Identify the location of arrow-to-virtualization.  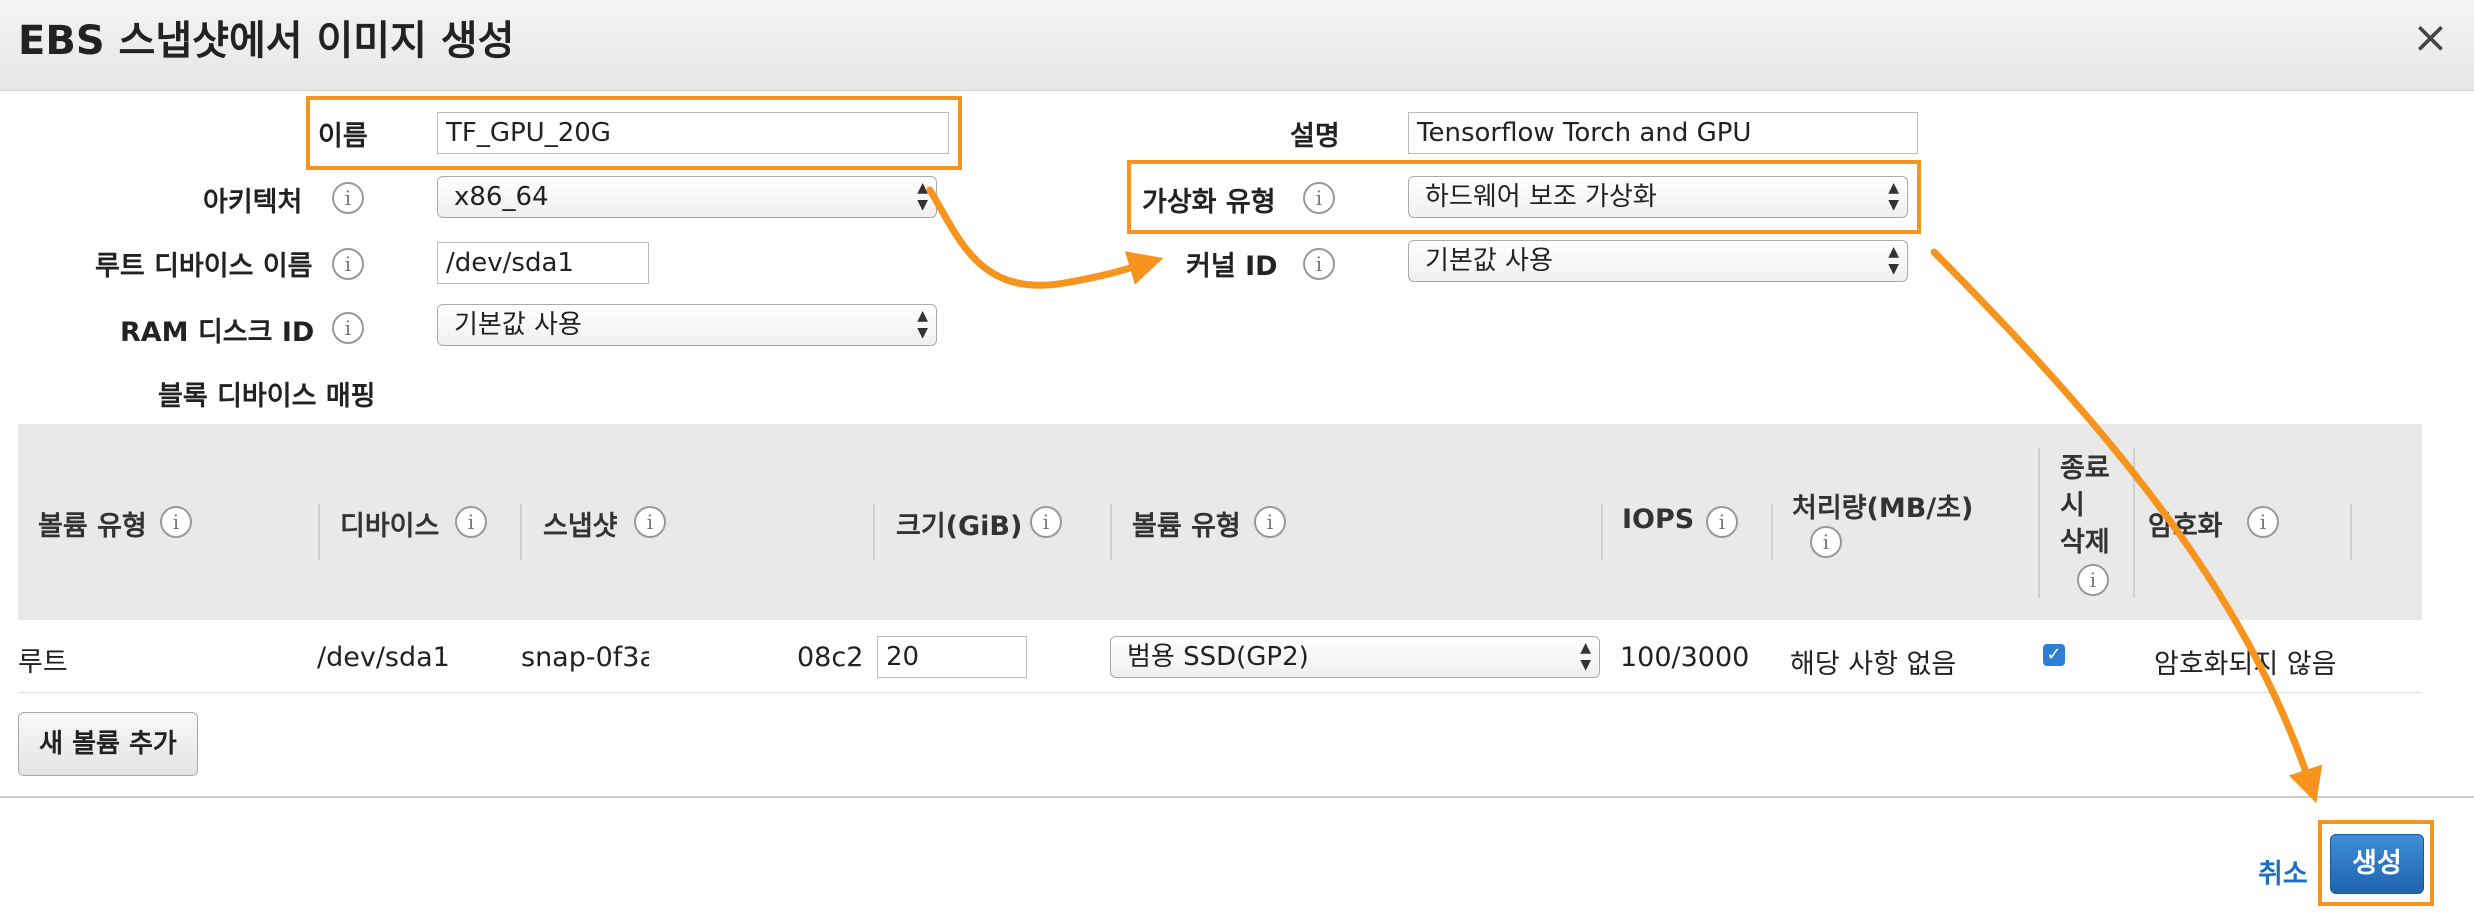
(1045, 237).